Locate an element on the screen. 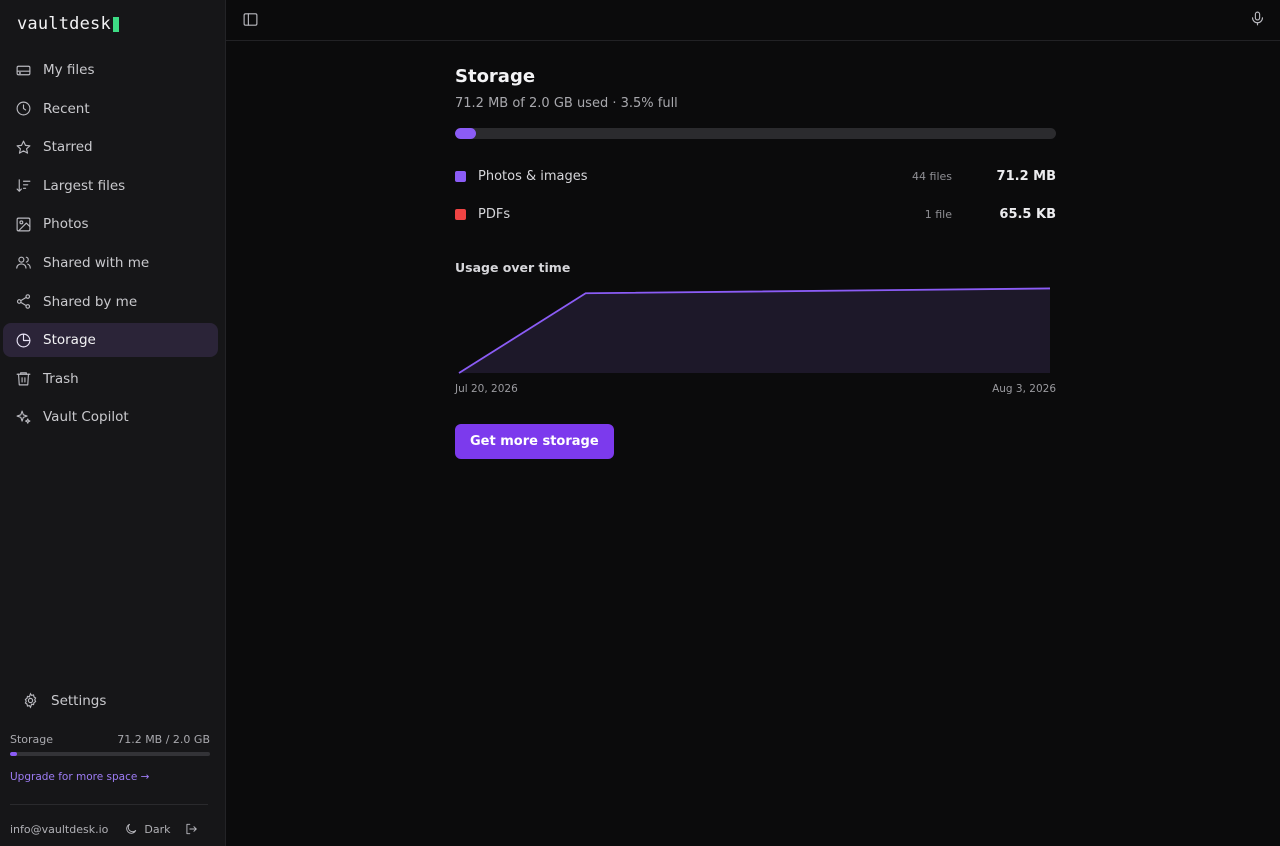 The width and height of the screenshot is (1280, 846). category-name: PDFs is located at coordinates (494, 215).